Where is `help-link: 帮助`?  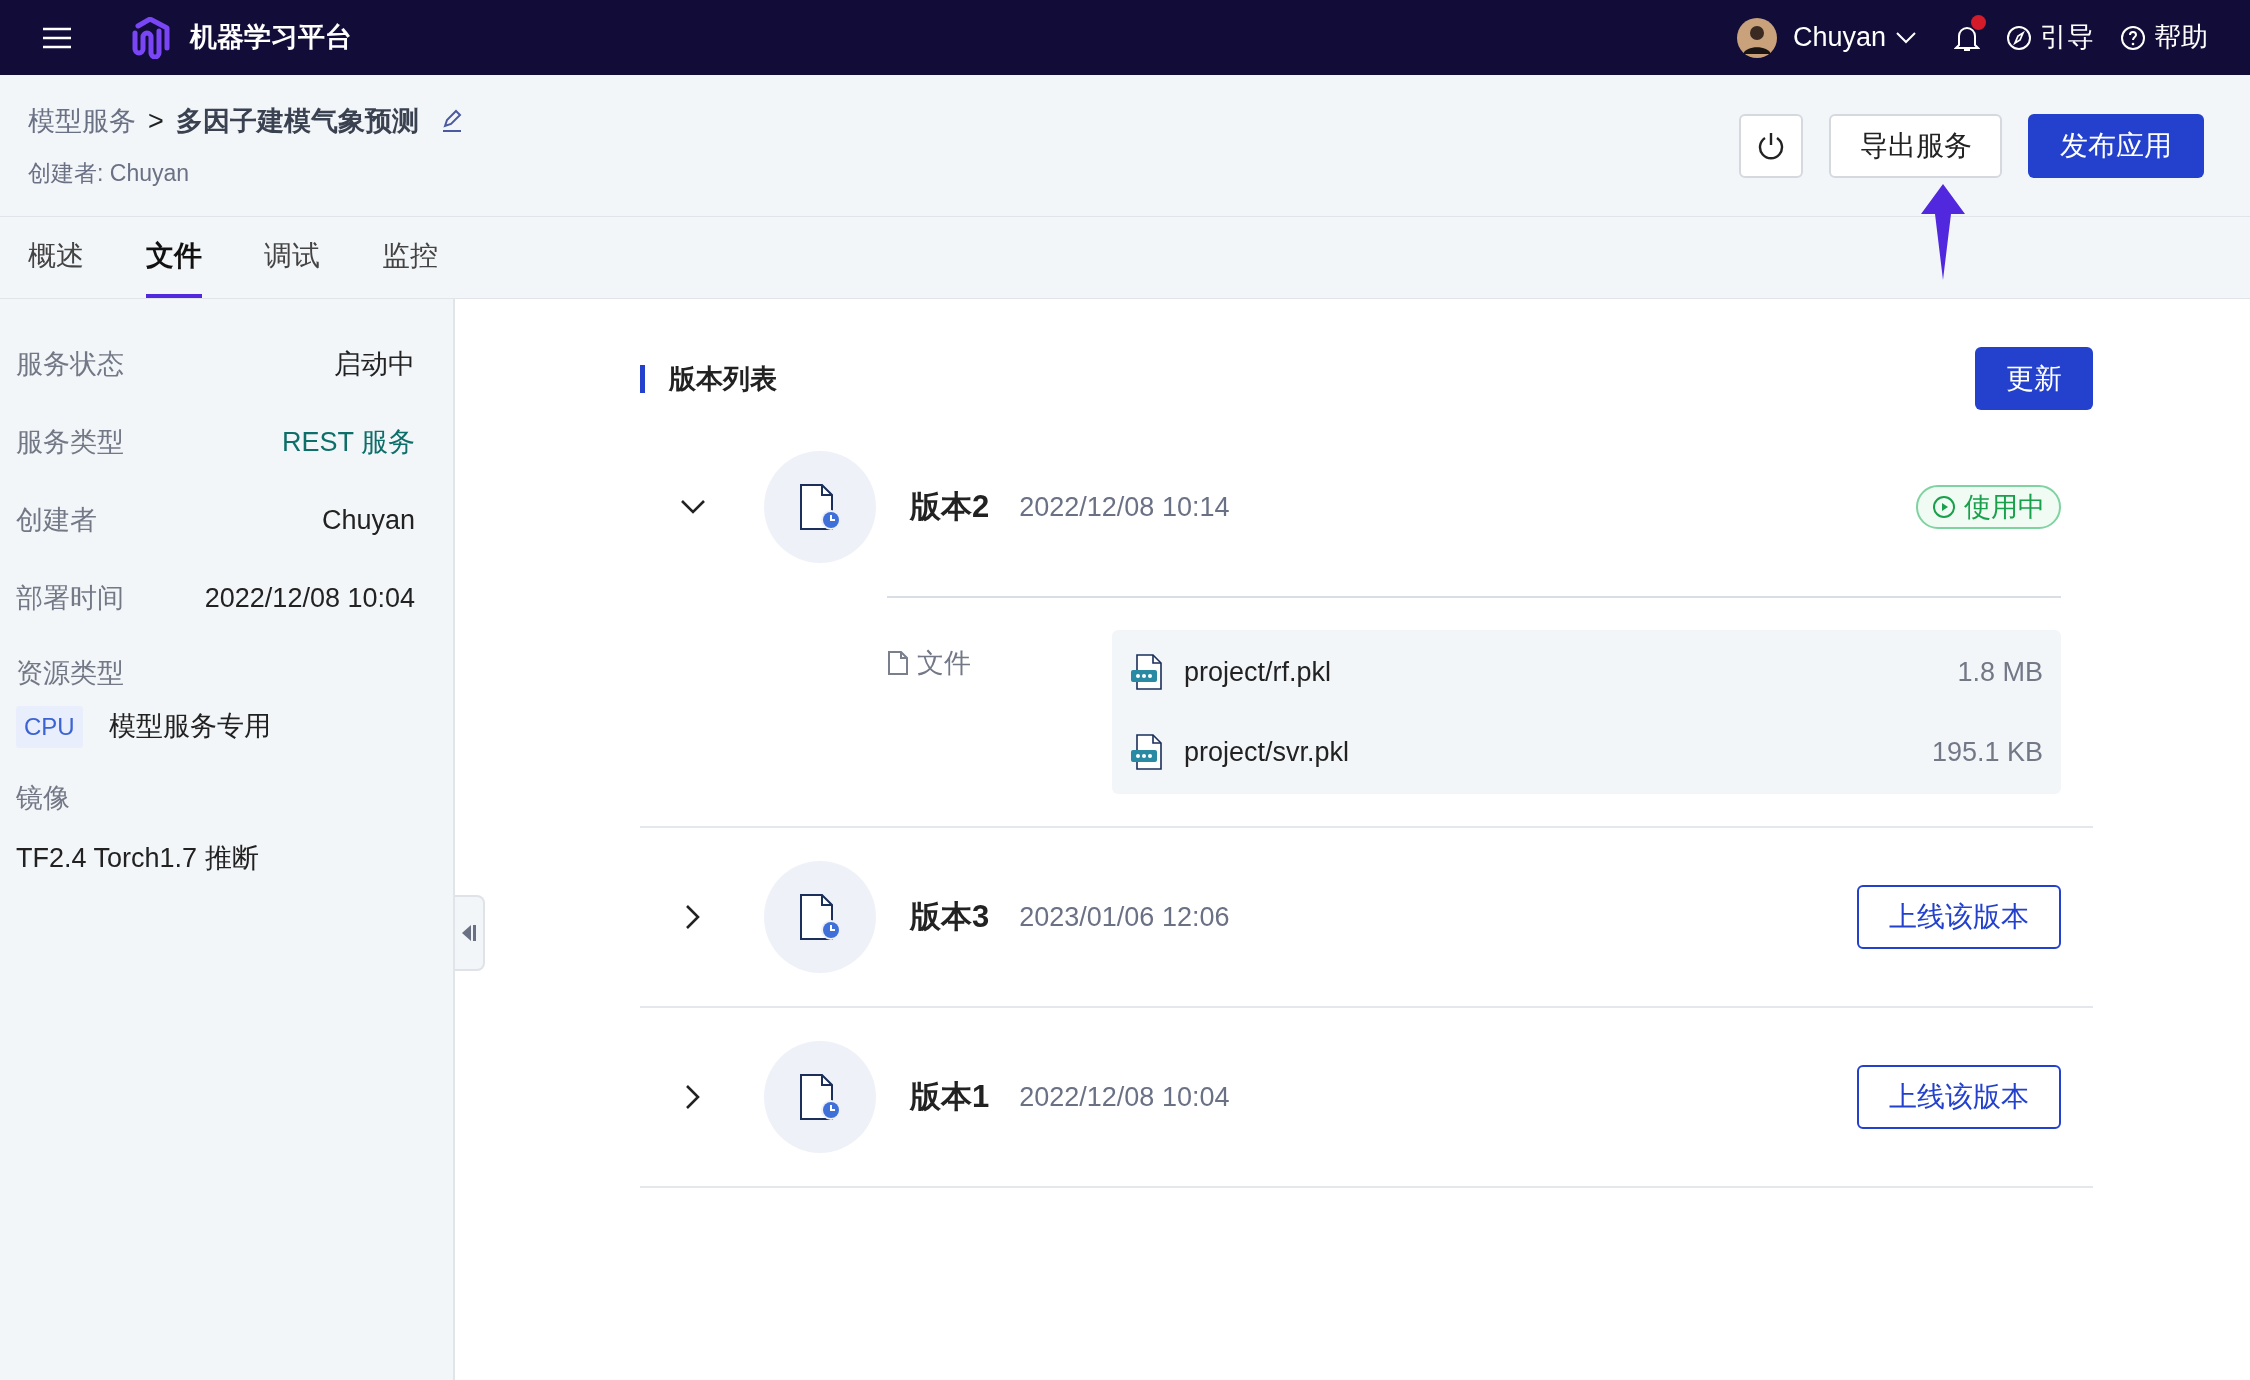 help-link: 帮助 is located at coordinates (2164, 37).